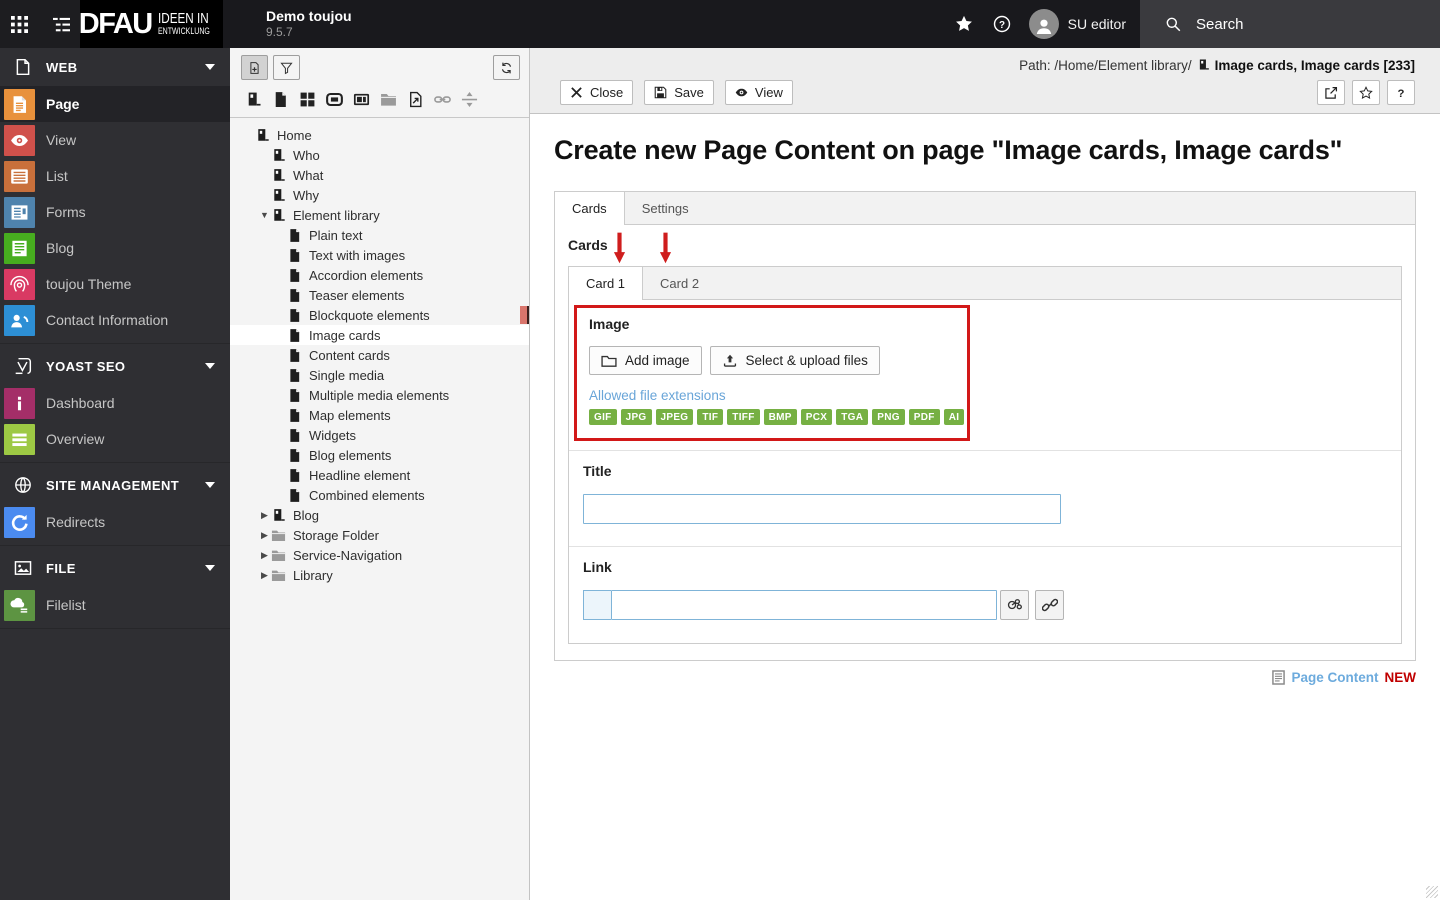 This screenshot has height=900, width=1440. Describe the element at coordinates (379, 135) in the screenshot. I see `tree-node-home: Home` at that location.